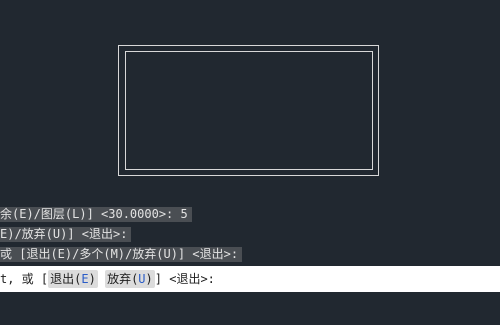  Describe the element at coordinates (142, 279) in the screenshot. I see `option-undo-key: U` at that location.